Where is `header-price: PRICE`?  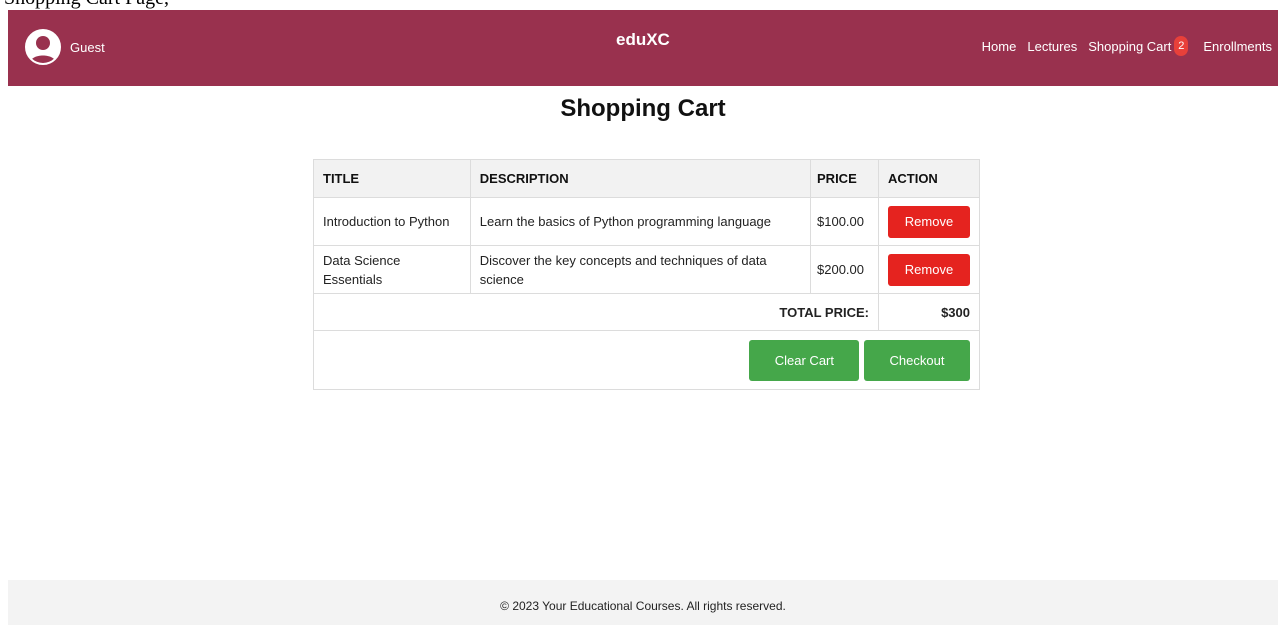
header-price: PRICE is located at coordinates (844, 178).